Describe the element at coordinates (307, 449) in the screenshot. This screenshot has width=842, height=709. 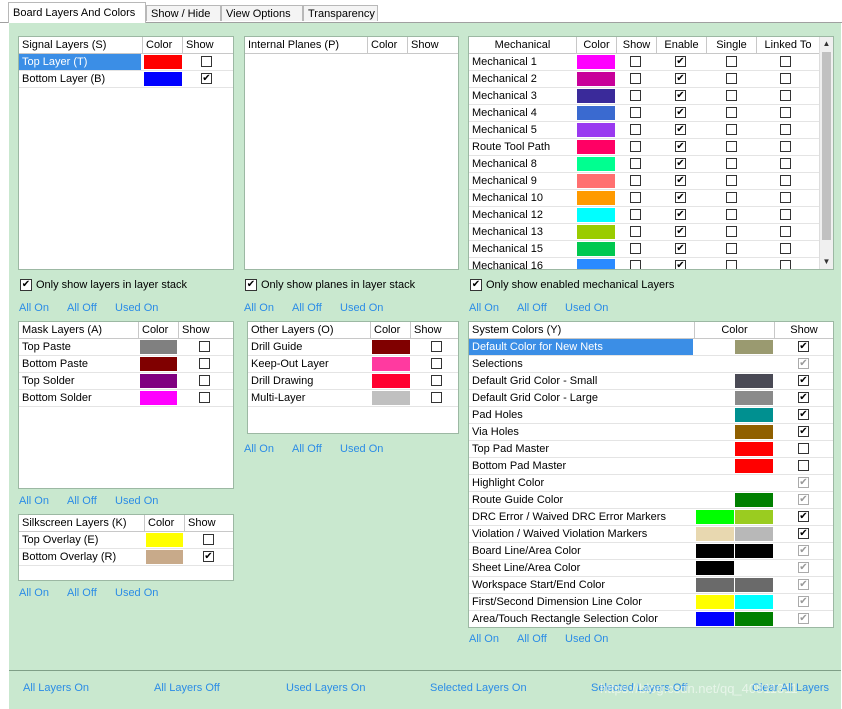
I see `other-all-off-link: All Off` at that location.